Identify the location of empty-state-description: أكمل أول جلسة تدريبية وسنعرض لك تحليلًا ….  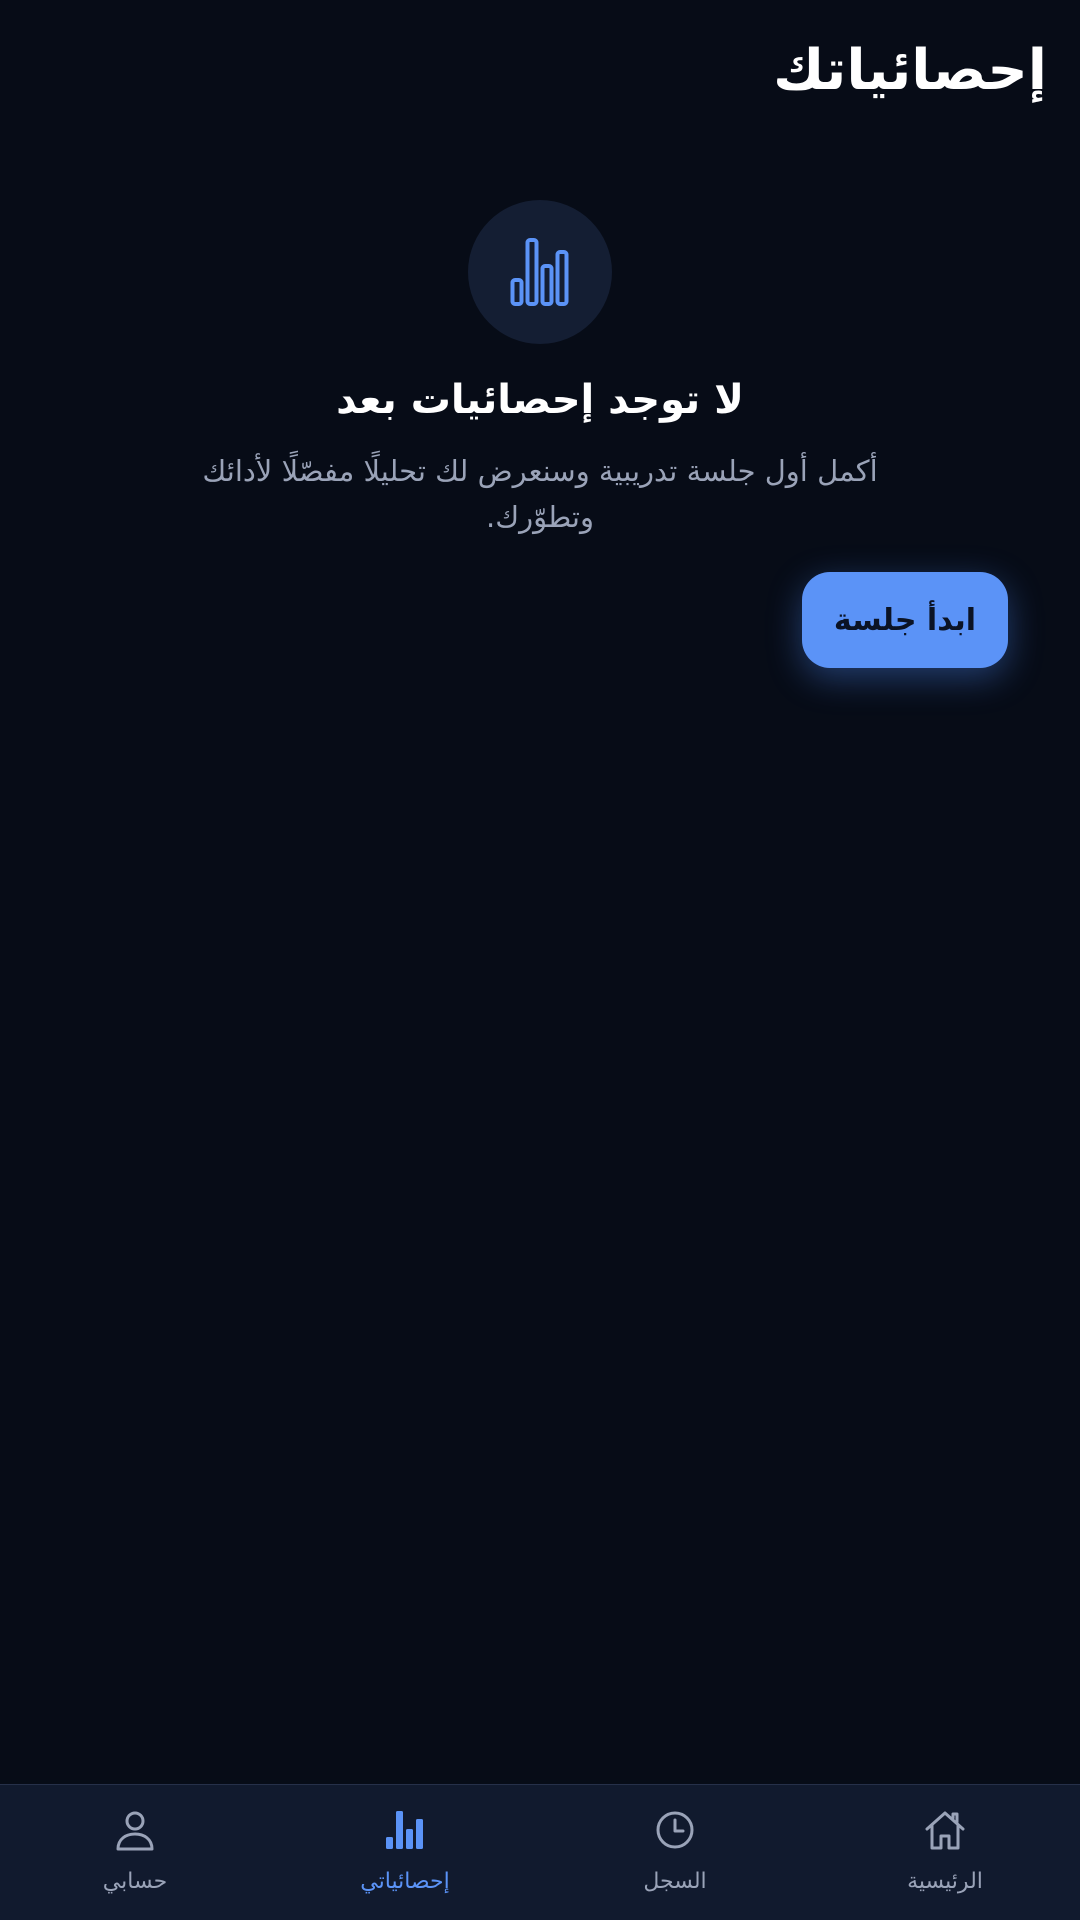
(540, 494).